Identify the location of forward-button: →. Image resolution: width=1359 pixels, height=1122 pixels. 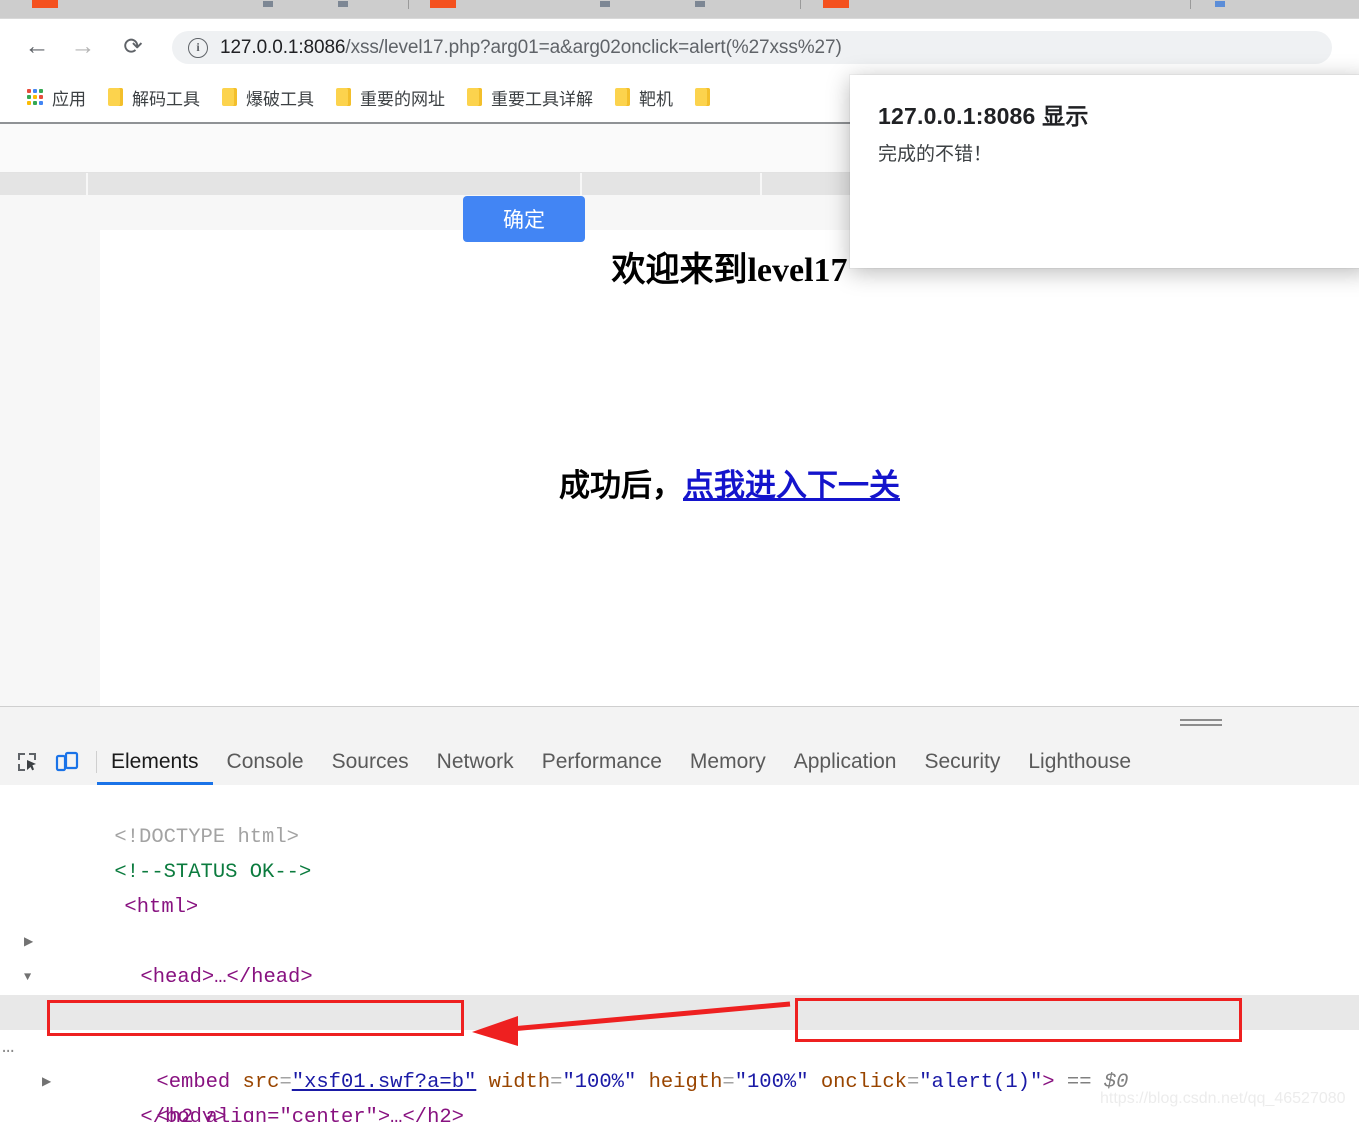
(83, 46).